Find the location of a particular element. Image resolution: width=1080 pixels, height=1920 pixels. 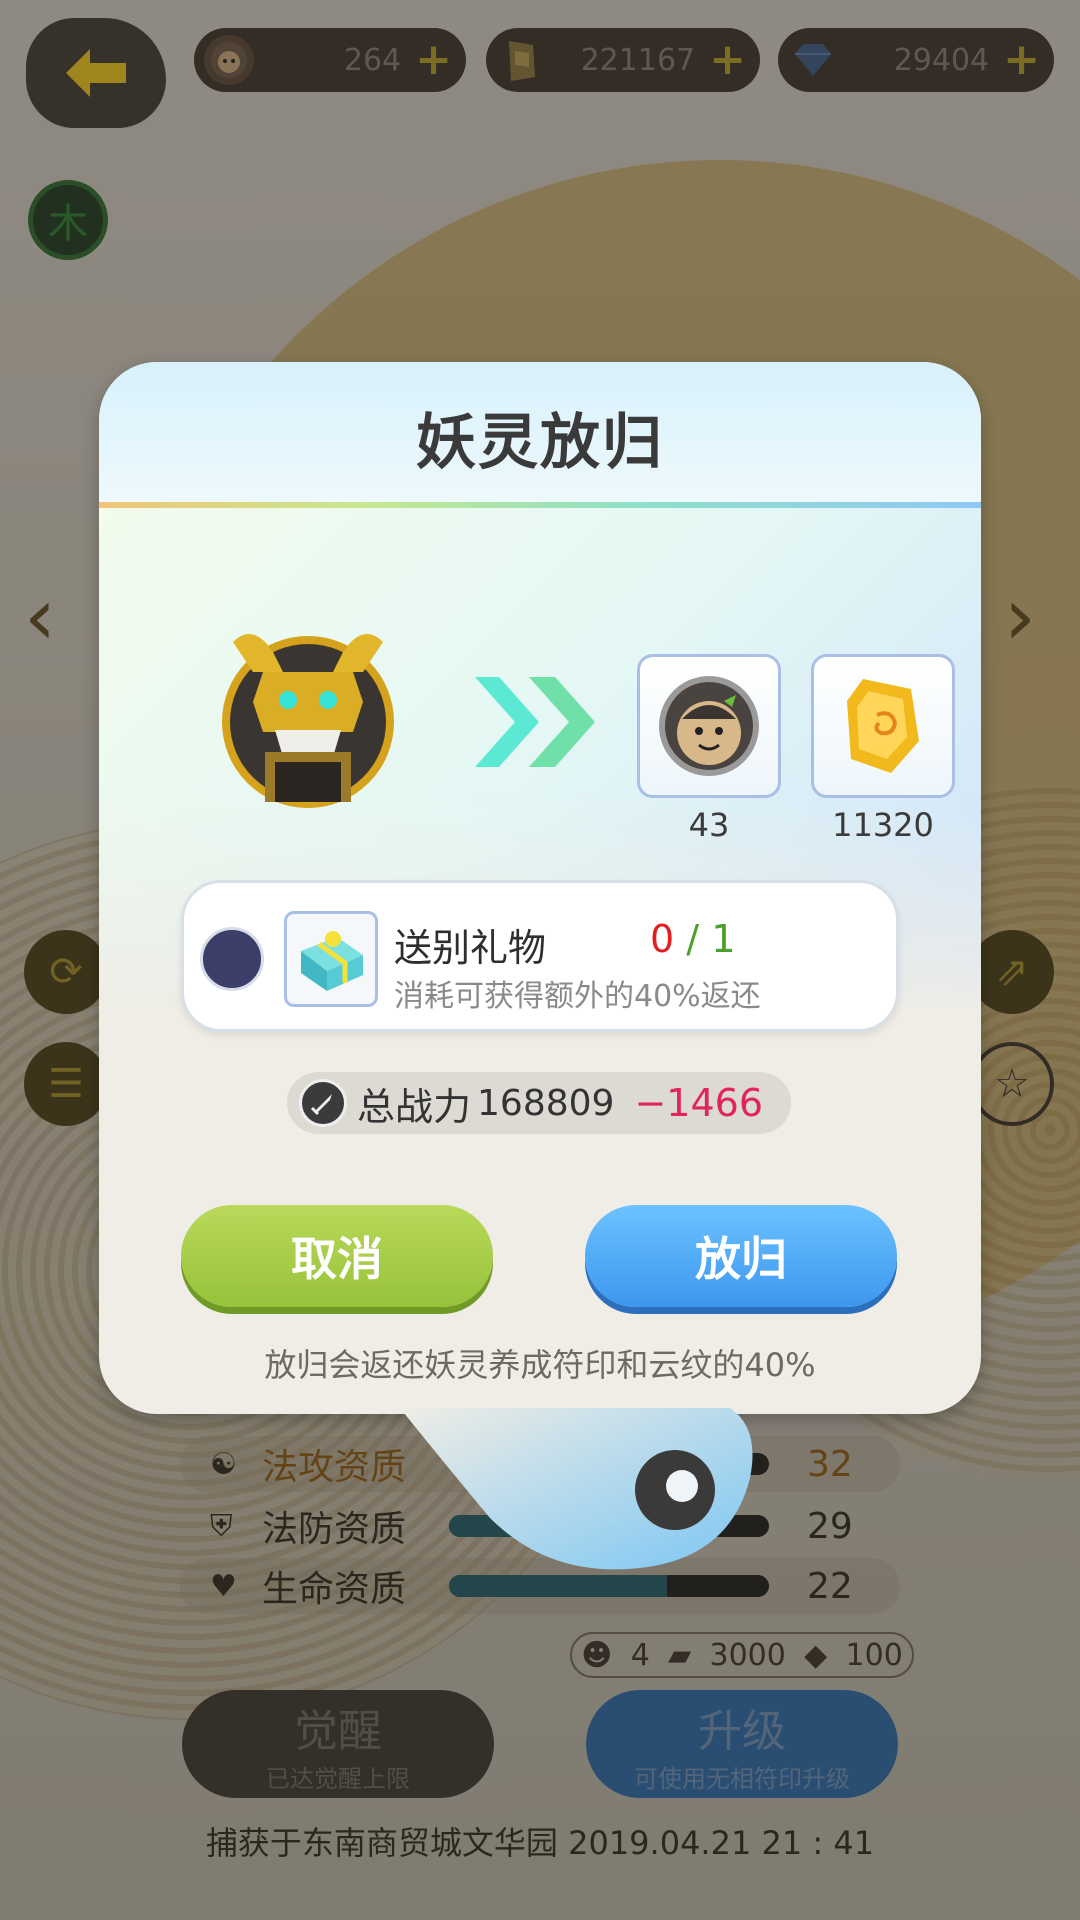

talisman-icon is located at coordinates (883, 726).